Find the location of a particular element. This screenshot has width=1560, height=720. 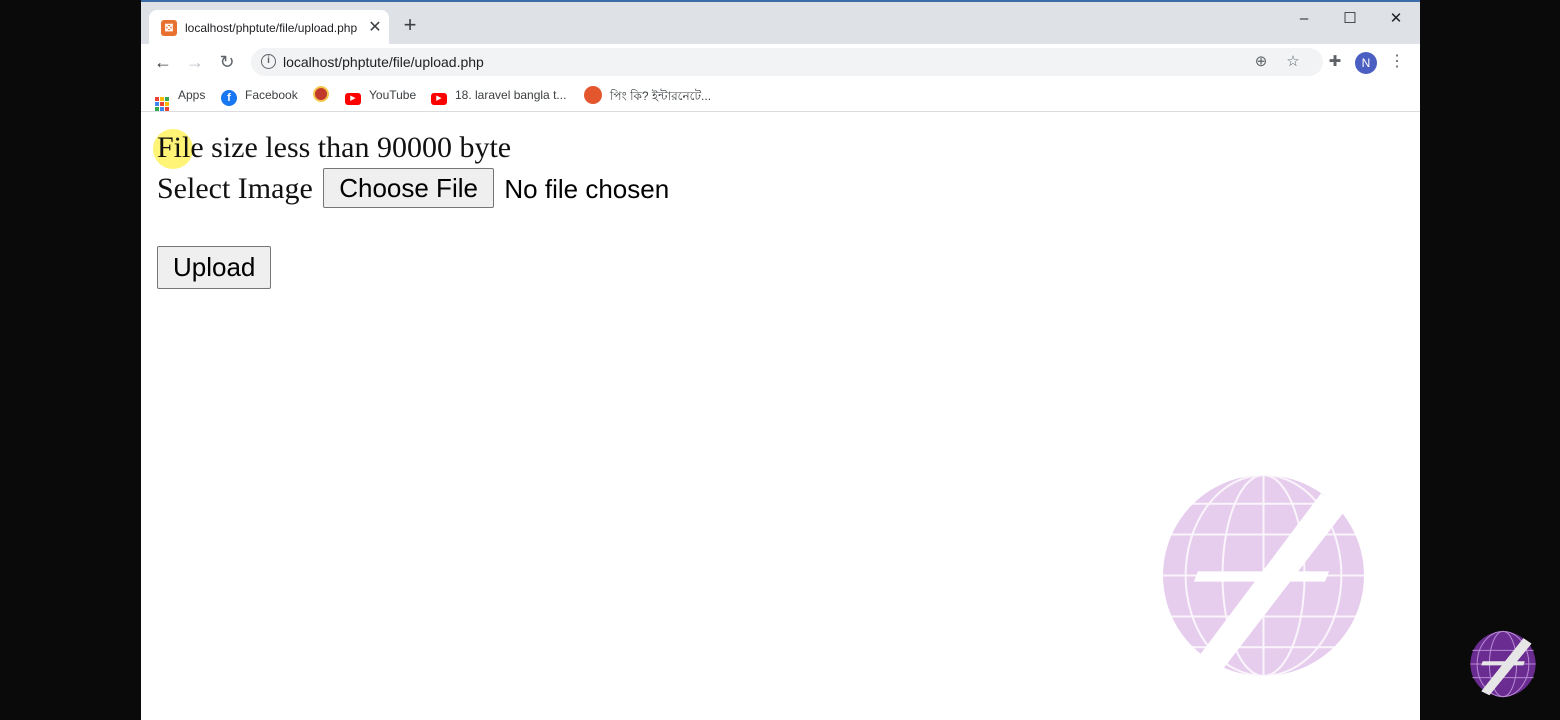

no-file-chosen-text: No file chosen is located at coordinates (587, 189).